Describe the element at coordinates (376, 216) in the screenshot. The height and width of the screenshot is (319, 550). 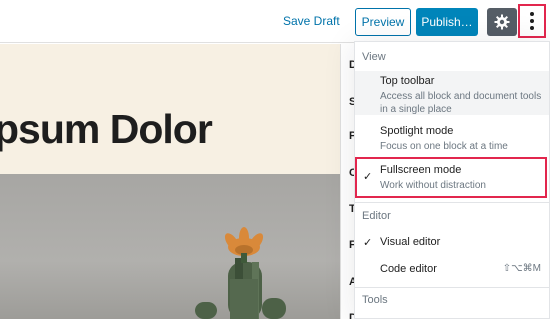
I see `editor-group-label: Editor` at that location.